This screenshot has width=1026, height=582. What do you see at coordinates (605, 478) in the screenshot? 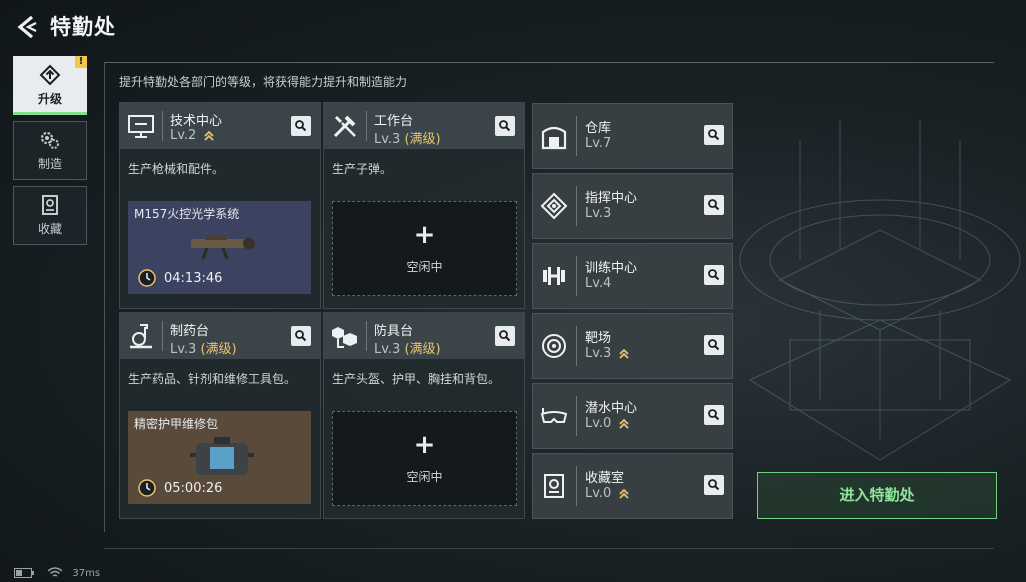
I see `facility-name: 收藏室` at bounding box center [605, 478].